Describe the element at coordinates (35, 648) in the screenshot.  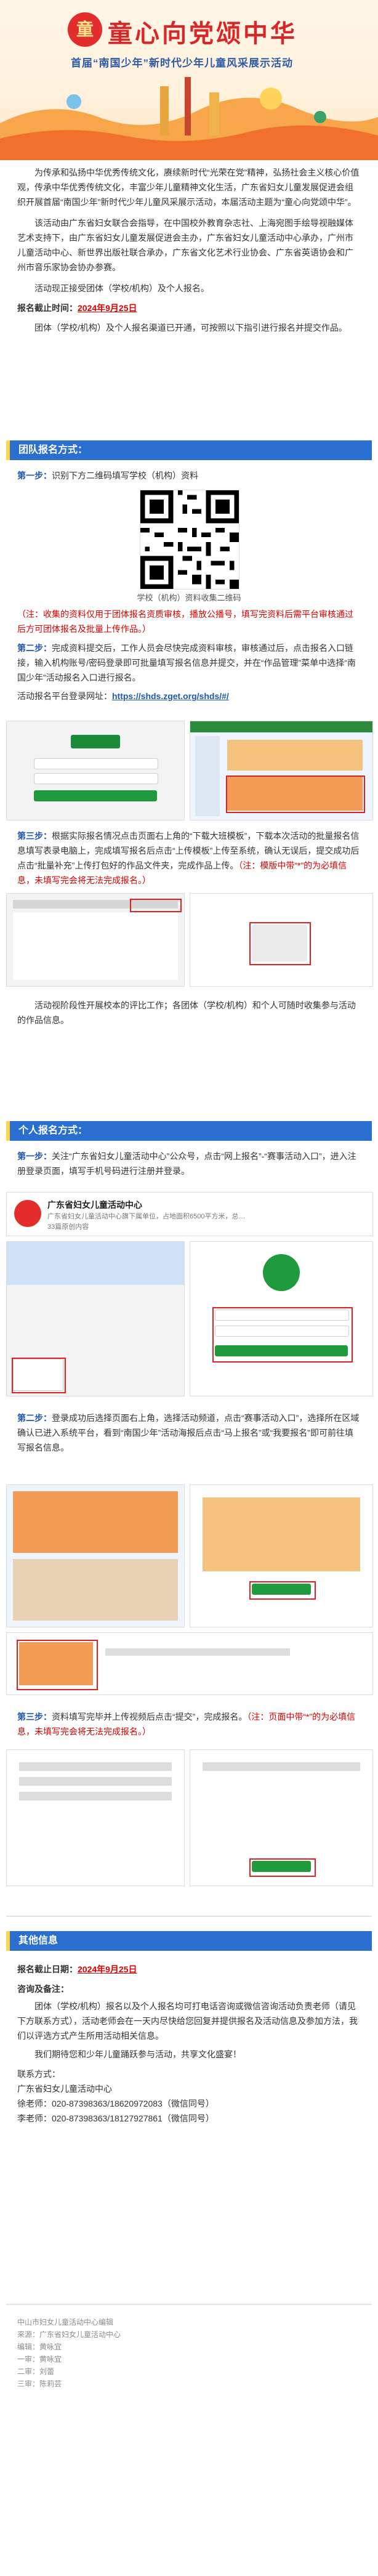
I see `group-step2-label: 第二步：` at that location.